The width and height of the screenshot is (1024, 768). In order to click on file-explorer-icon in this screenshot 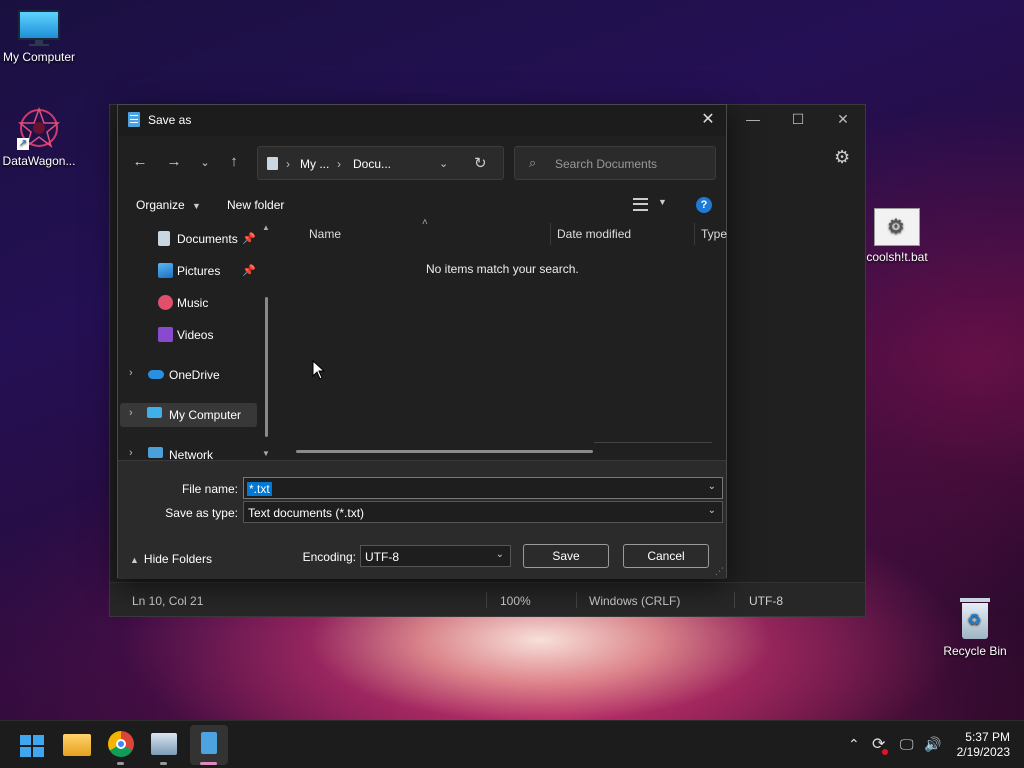, I will do `click(77, 745)`.